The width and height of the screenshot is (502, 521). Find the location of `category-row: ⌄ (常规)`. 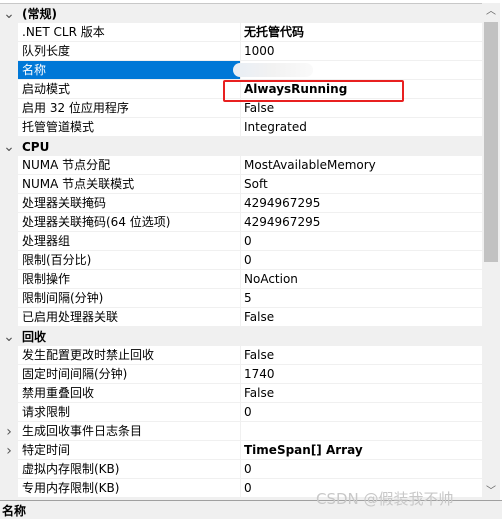

category-row: ⌄ (常规) is located at coordinates (241, 13).